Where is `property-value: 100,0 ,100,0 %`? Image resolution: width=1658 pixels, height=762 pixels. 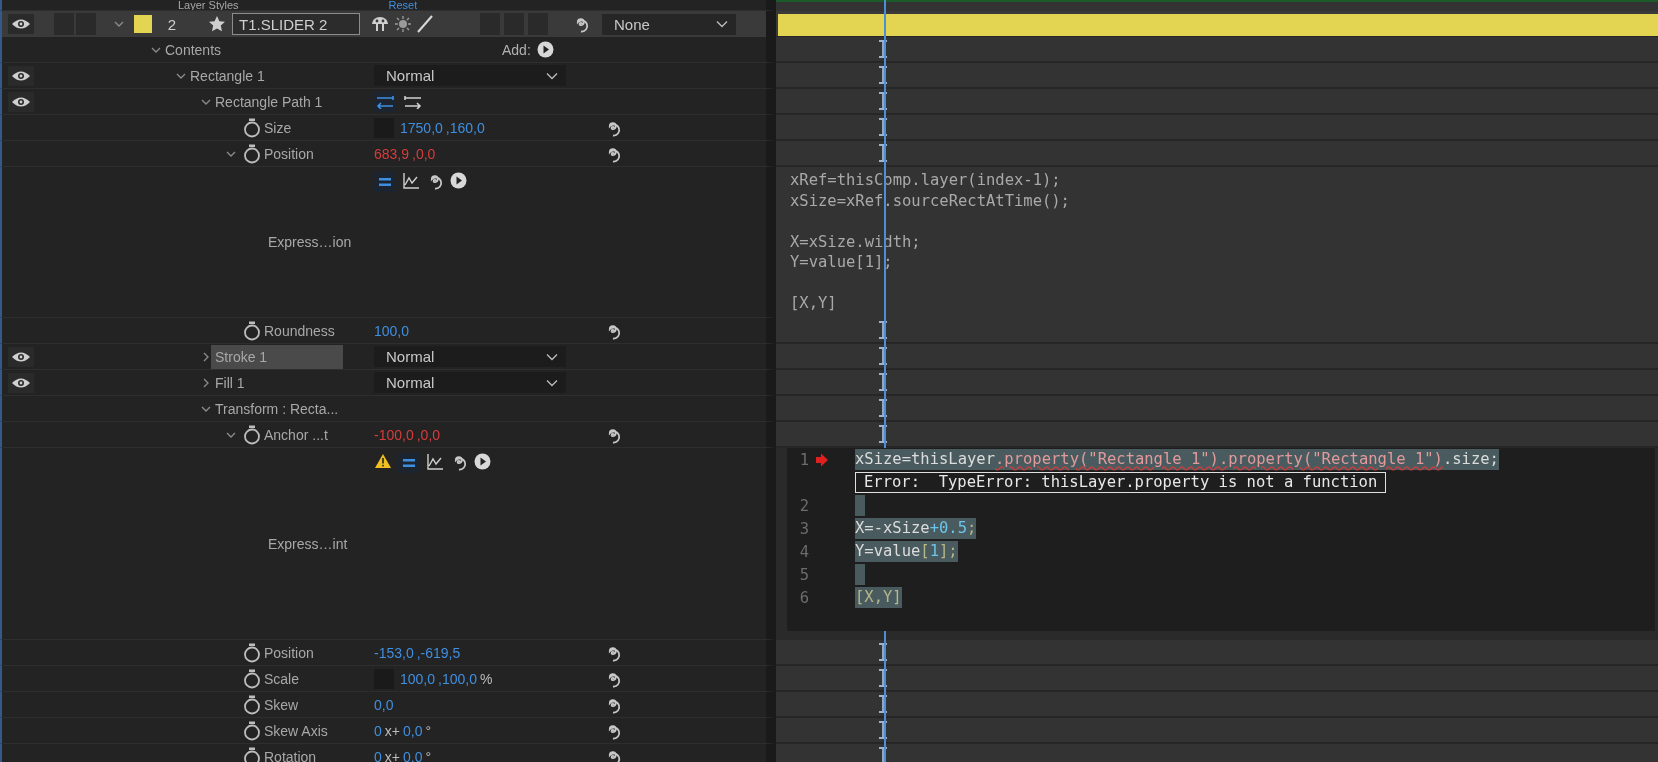
property-value: 100,0 ,100,0 % is located at coordinates (448, 678).